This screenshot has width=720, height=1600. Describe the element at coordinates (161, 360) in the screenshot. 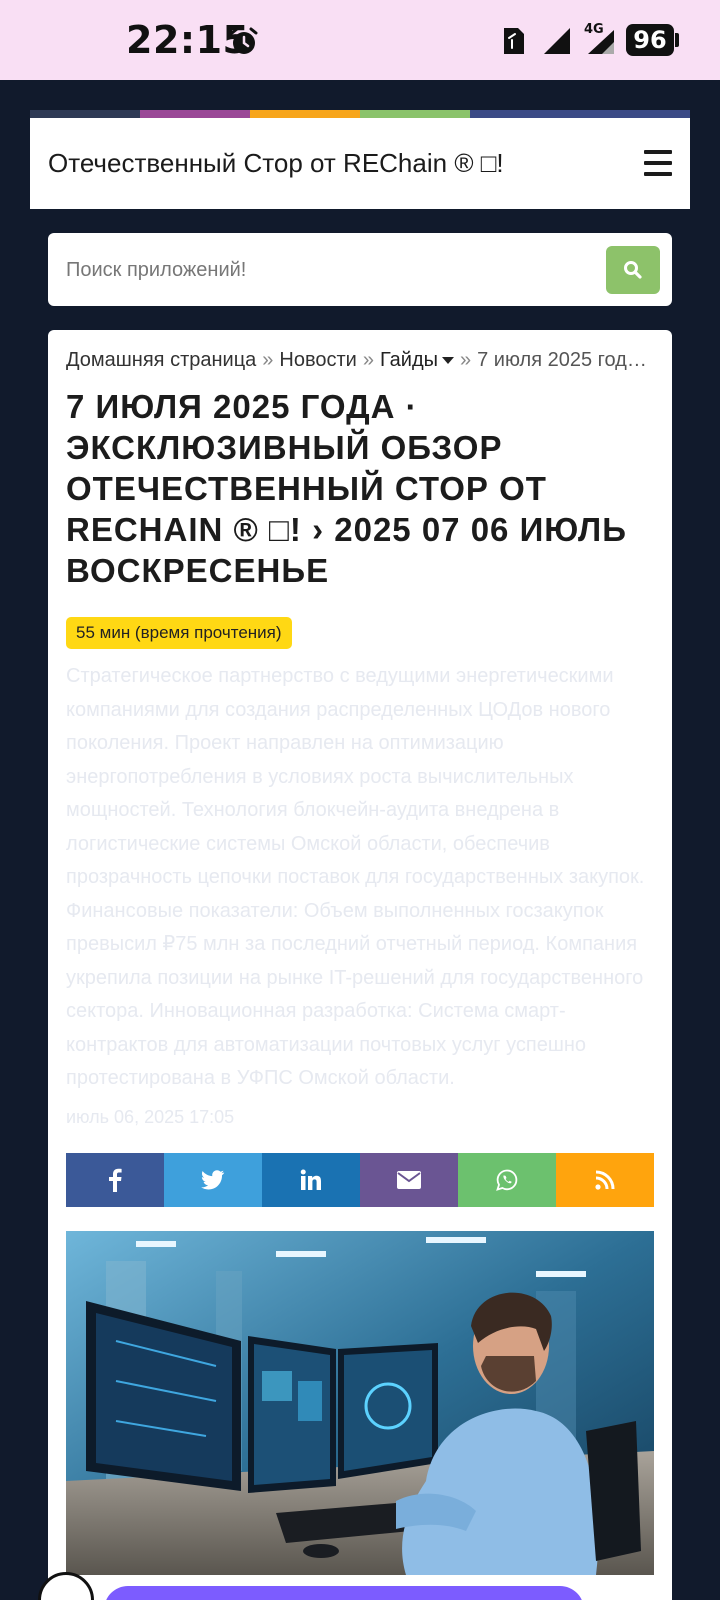

I see `breadcrumb-home: Домашняя страница` at that location.